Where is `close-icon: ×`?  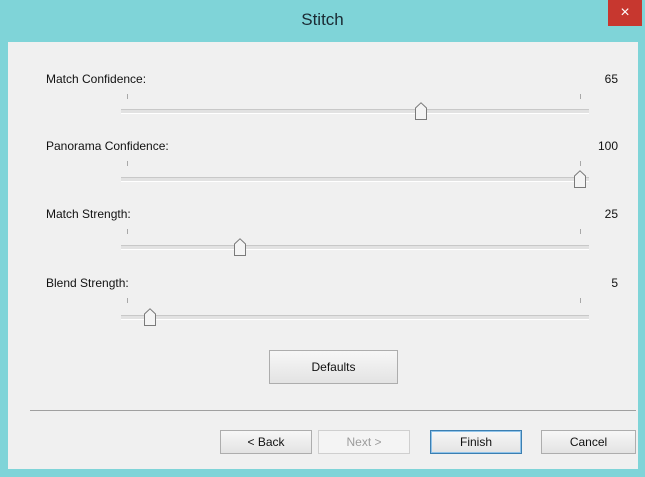 close-icon: × is located at coordinates (625, 13).